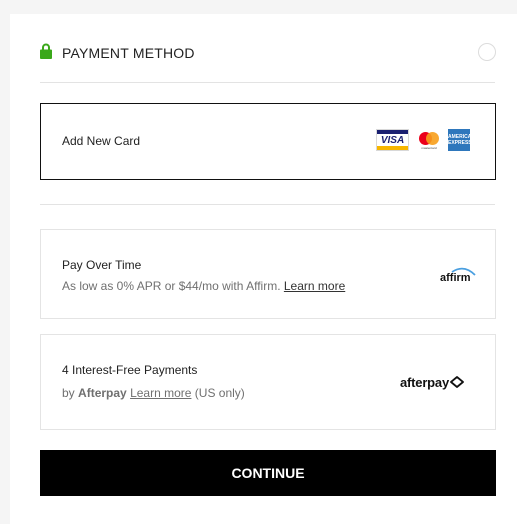  I want to click on lock-icon, so click(46, 51).